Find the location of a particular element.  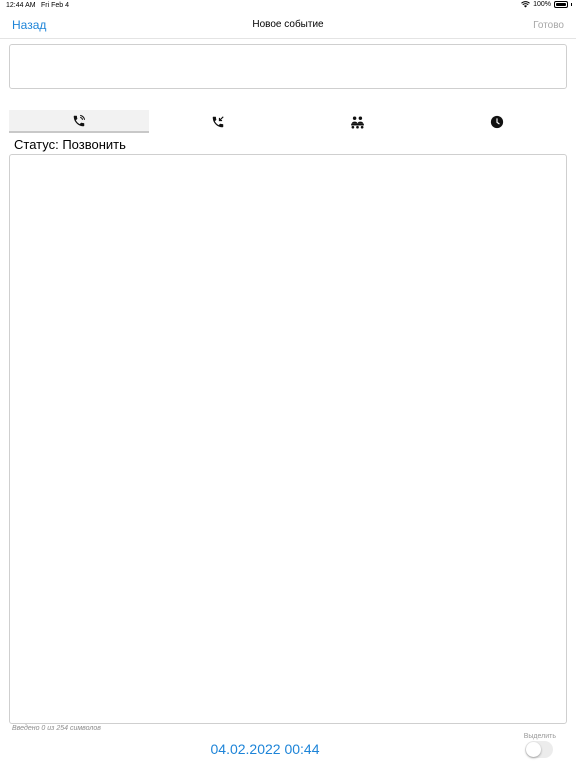

highlight-label: Выделить is located at coordinates (539, 736).